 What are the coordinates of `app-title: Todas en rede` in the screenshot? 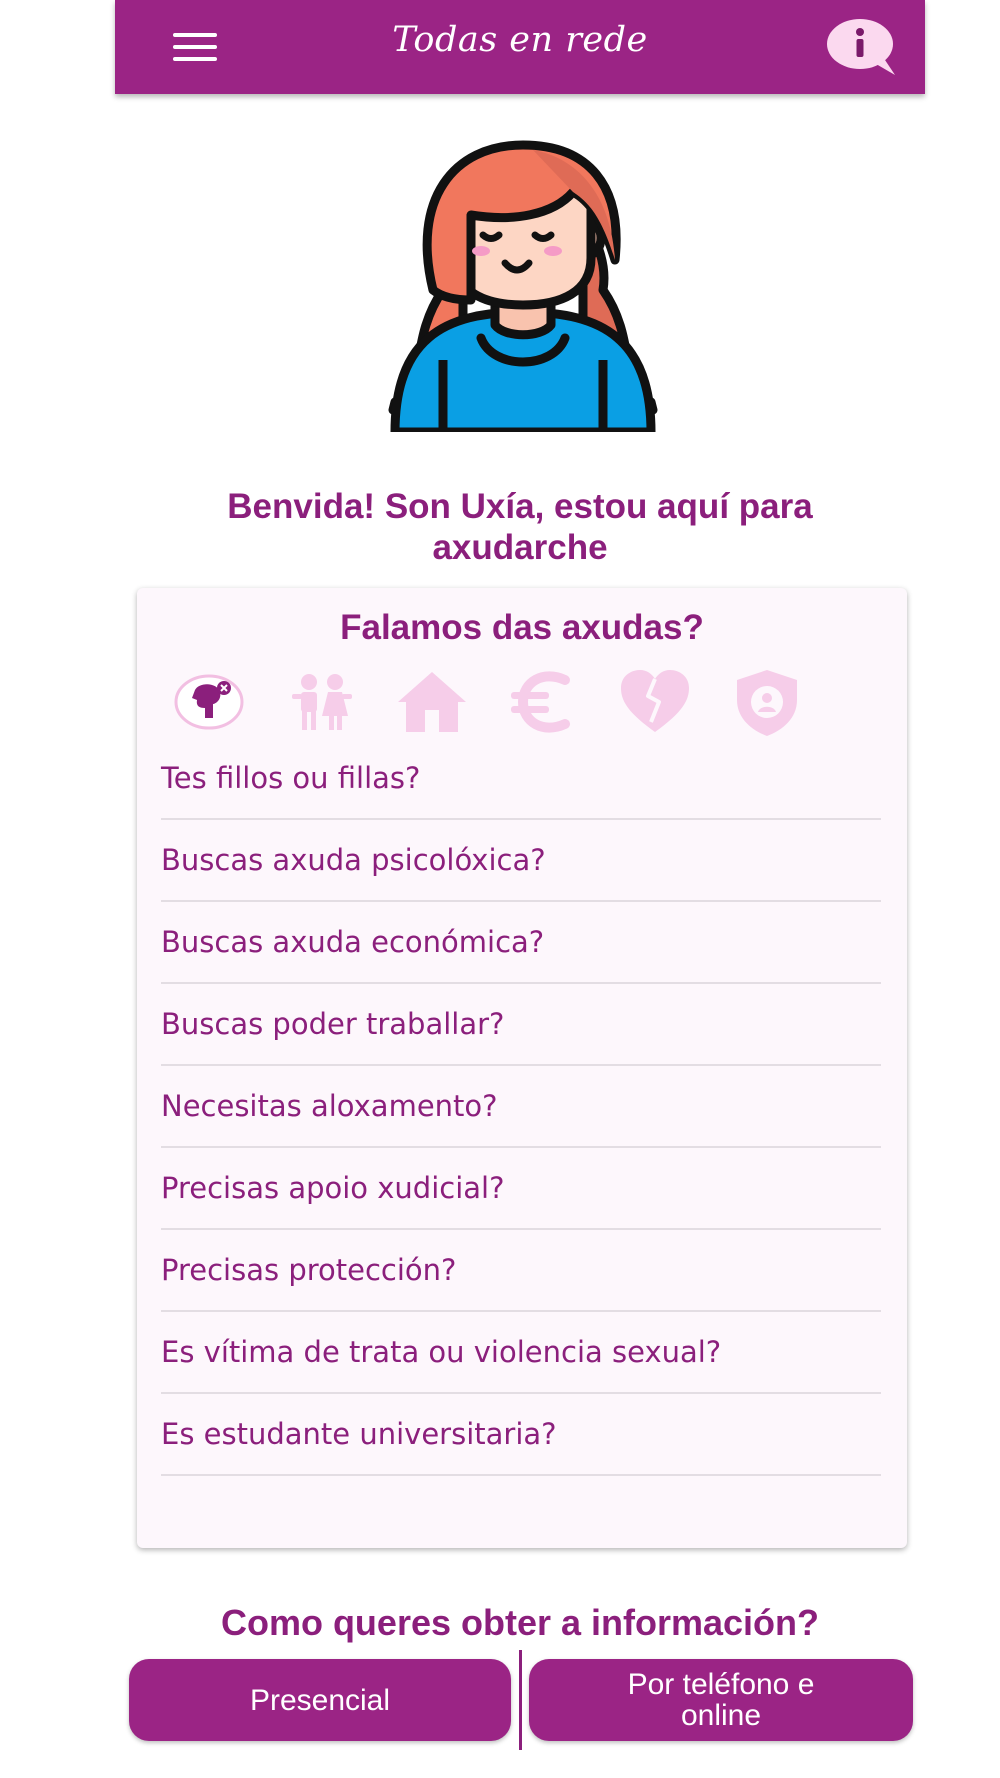 It's located at (520, 40).